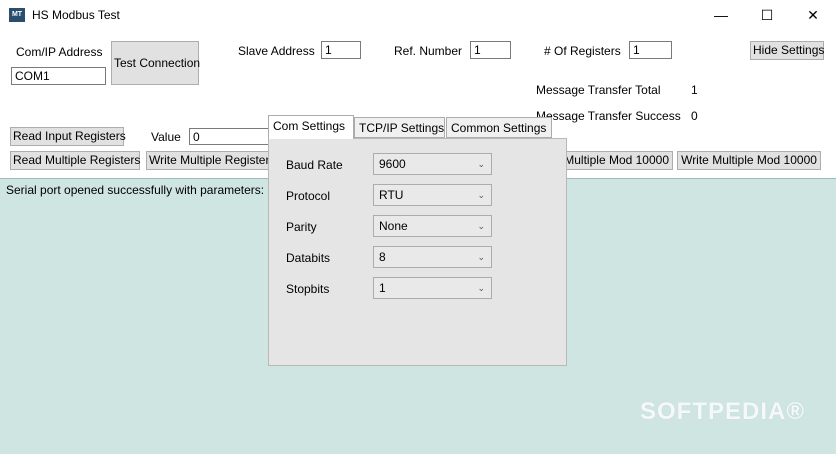 Image resolution: width=836 pixels, height=454 pixels. What do you see at coordinates (723, 411) in the screenshot?
I see `softpedia-watermark: SOFTPEDIA®` at bounding box center [723, 411].